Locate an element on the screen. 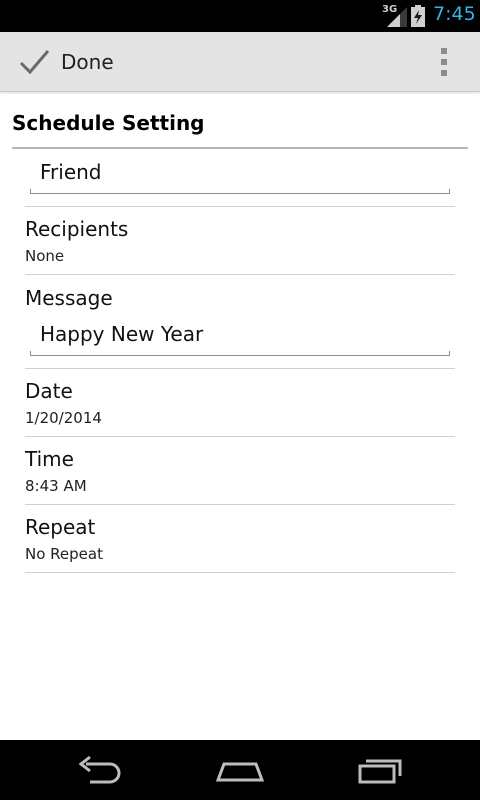 This screenshot has height=800, width=480. date-value: 1/20/2014 is located at coordinates (63, 418).